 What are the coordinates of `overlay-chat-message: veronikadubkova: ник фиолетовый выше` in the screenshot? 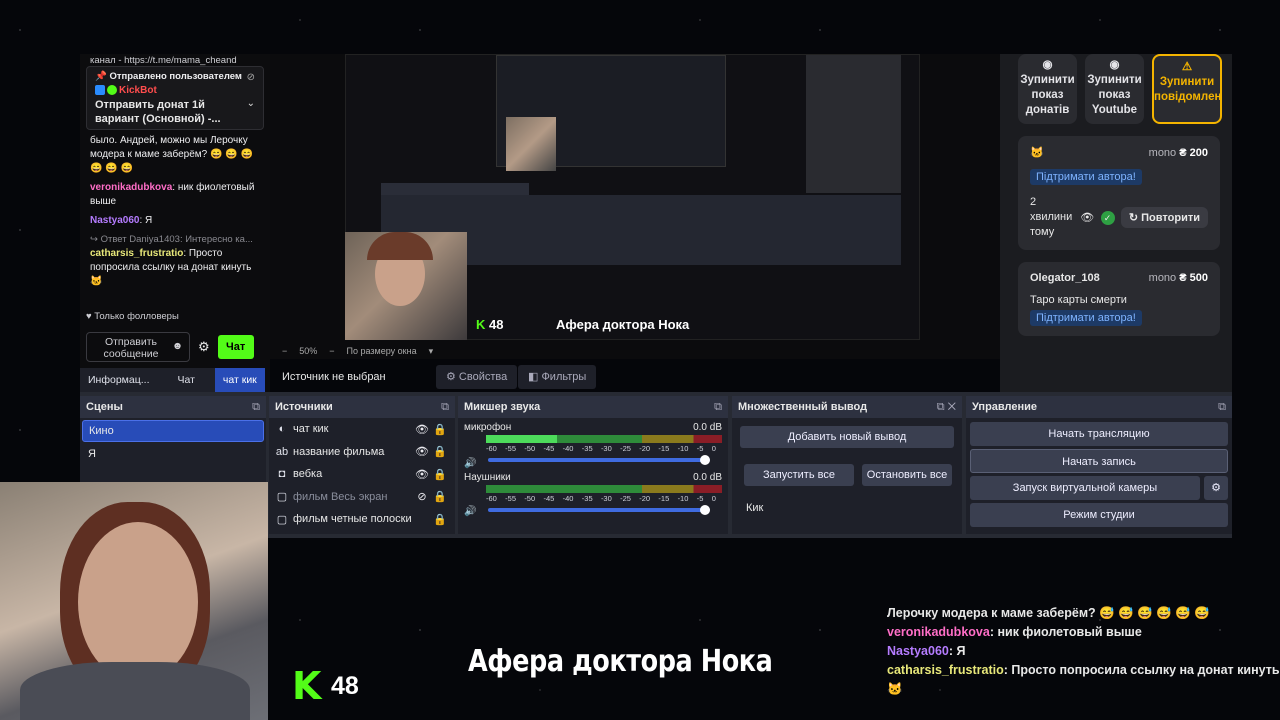 It's located at (1014, 632).